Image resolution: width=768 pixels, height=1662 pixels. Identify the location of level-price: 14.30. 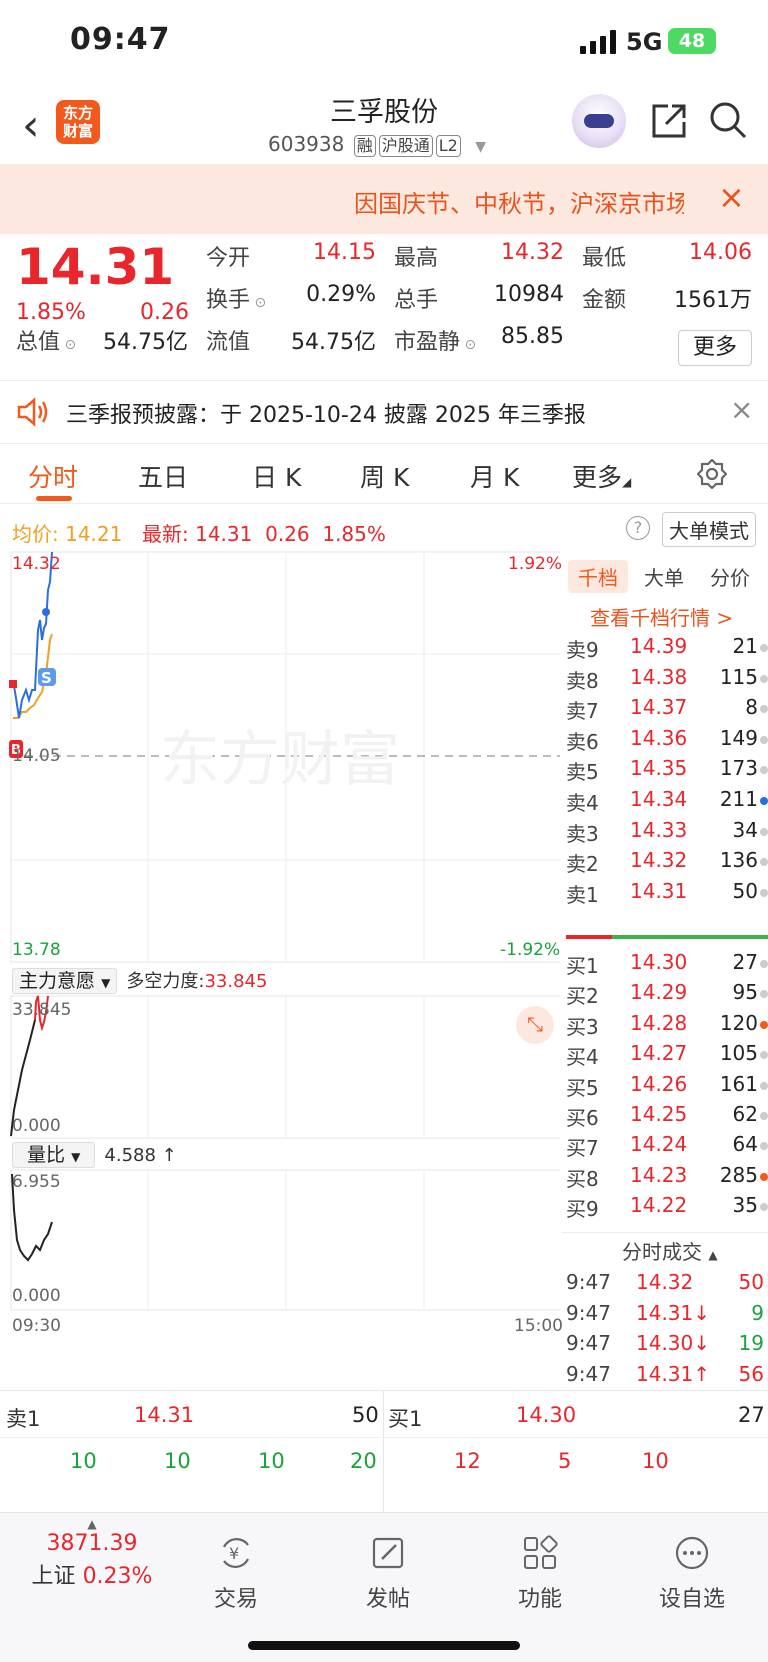
(659, 962).